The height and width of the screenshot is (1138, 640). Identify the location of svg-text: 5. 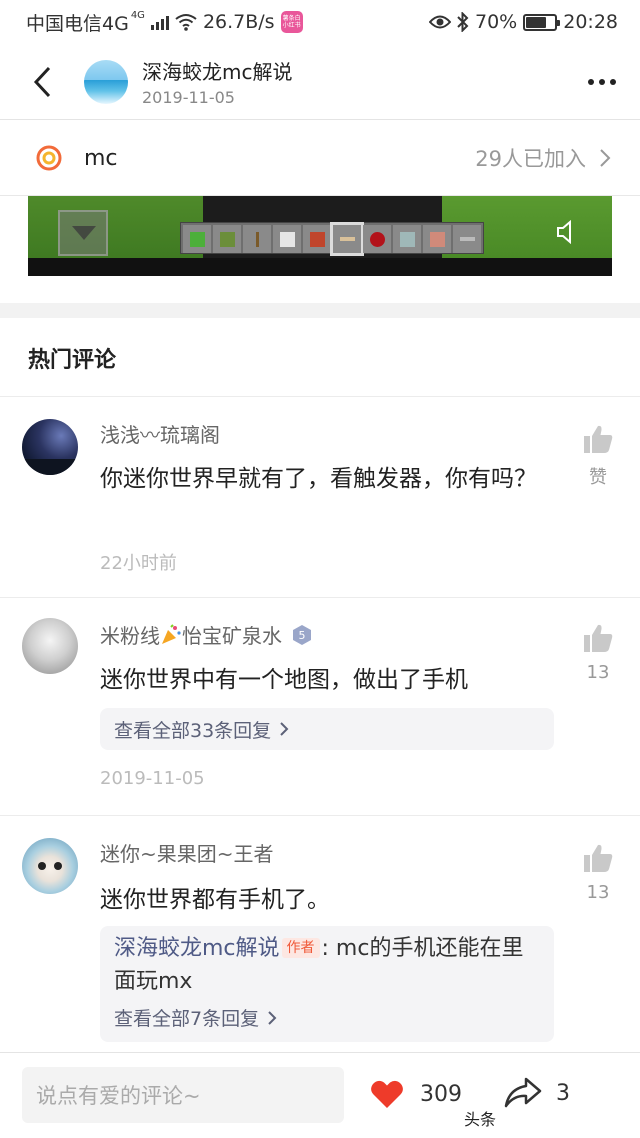
(302, 635).